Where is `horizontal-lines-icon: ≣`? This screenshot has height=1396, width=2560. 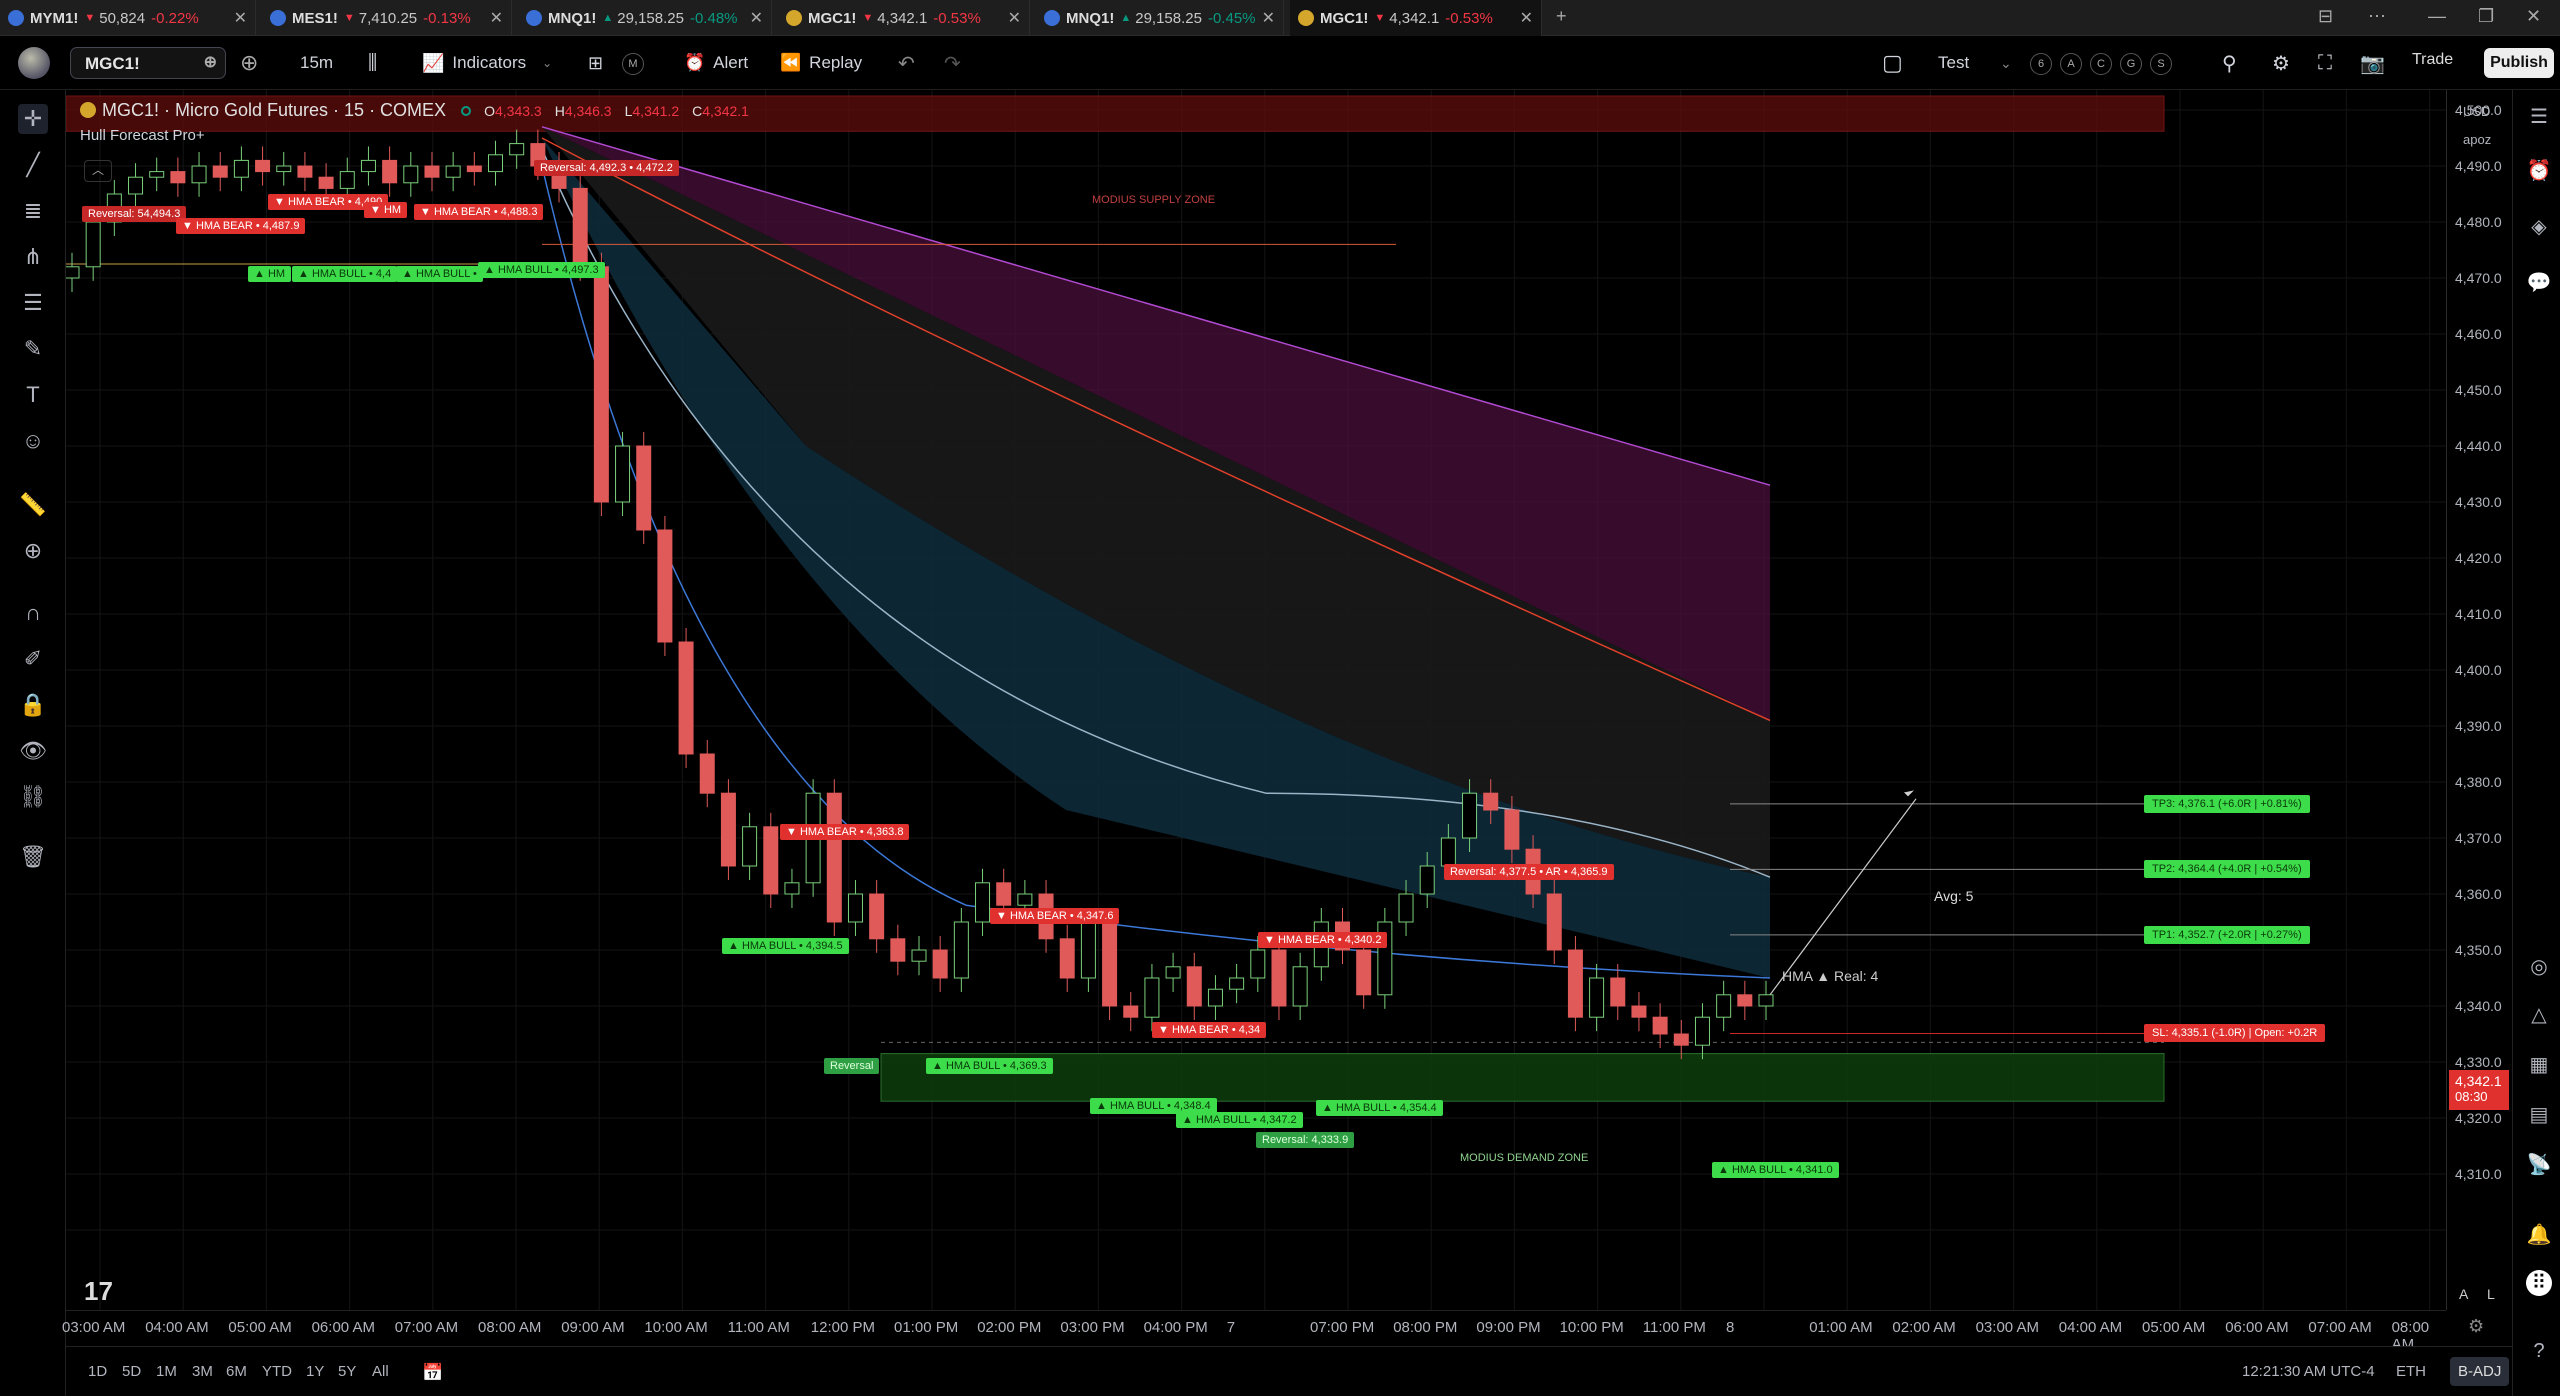 horizontal-lines-icon: ≣ is located at coordinates (33, 211).